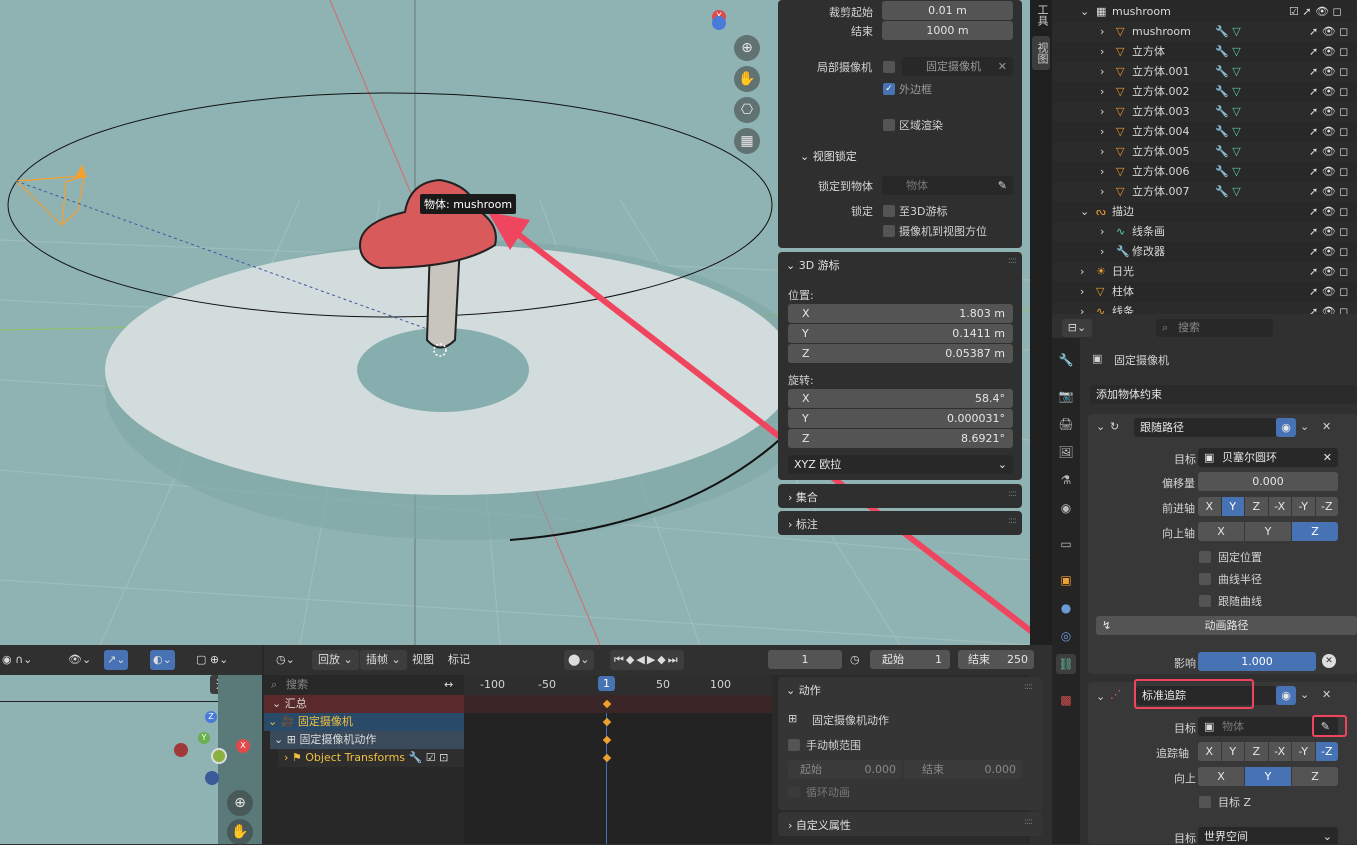 The width and height of the screenshot is (1357, 845). I want to click on add-constraint-button: 添加物体约束, so click(1223, 394).